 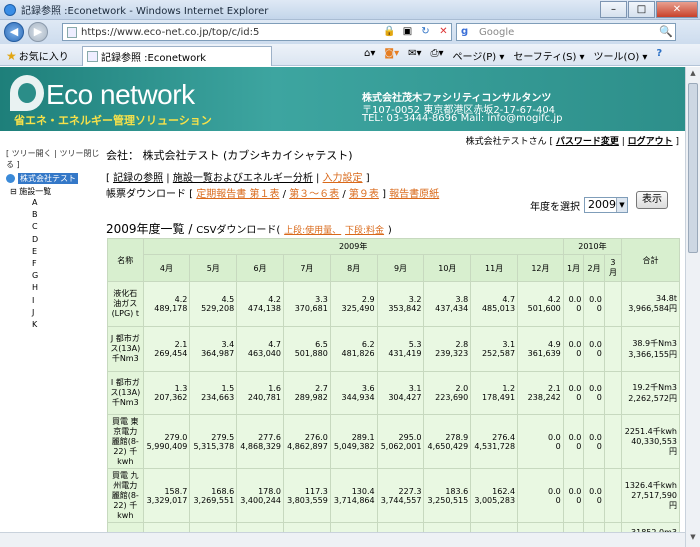 What do you see at coordinates (389, 31) in the screenshot?
I see `lock-icon: 🔒` at bounding box center [389, 31].